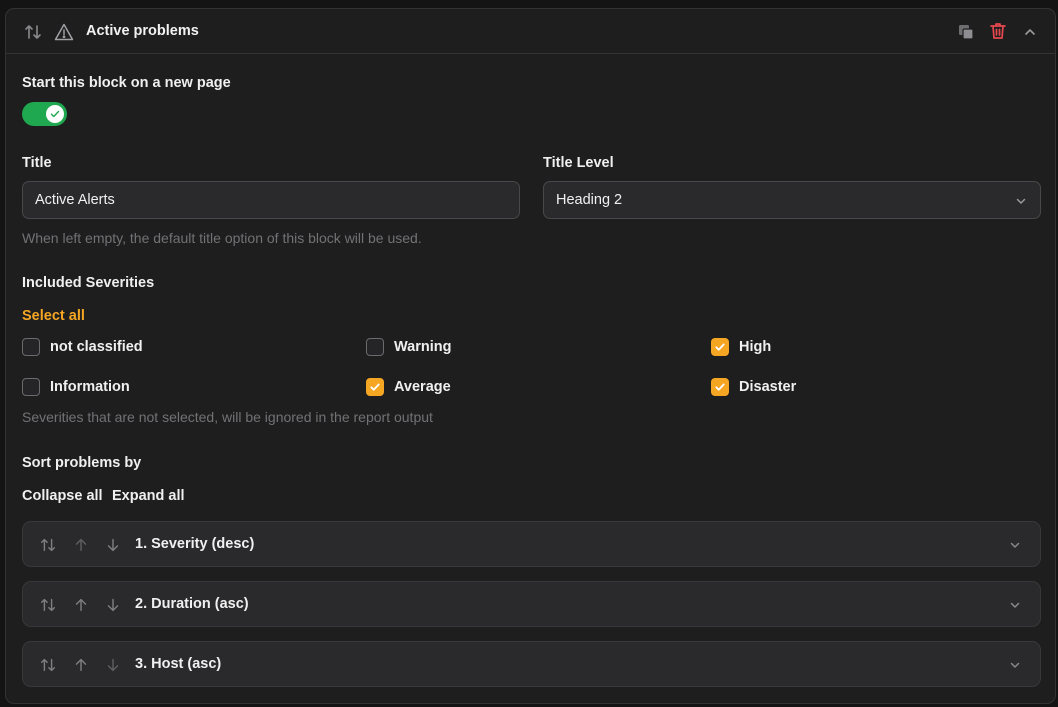  I want to click on toggle-knob, so click(55, 114).